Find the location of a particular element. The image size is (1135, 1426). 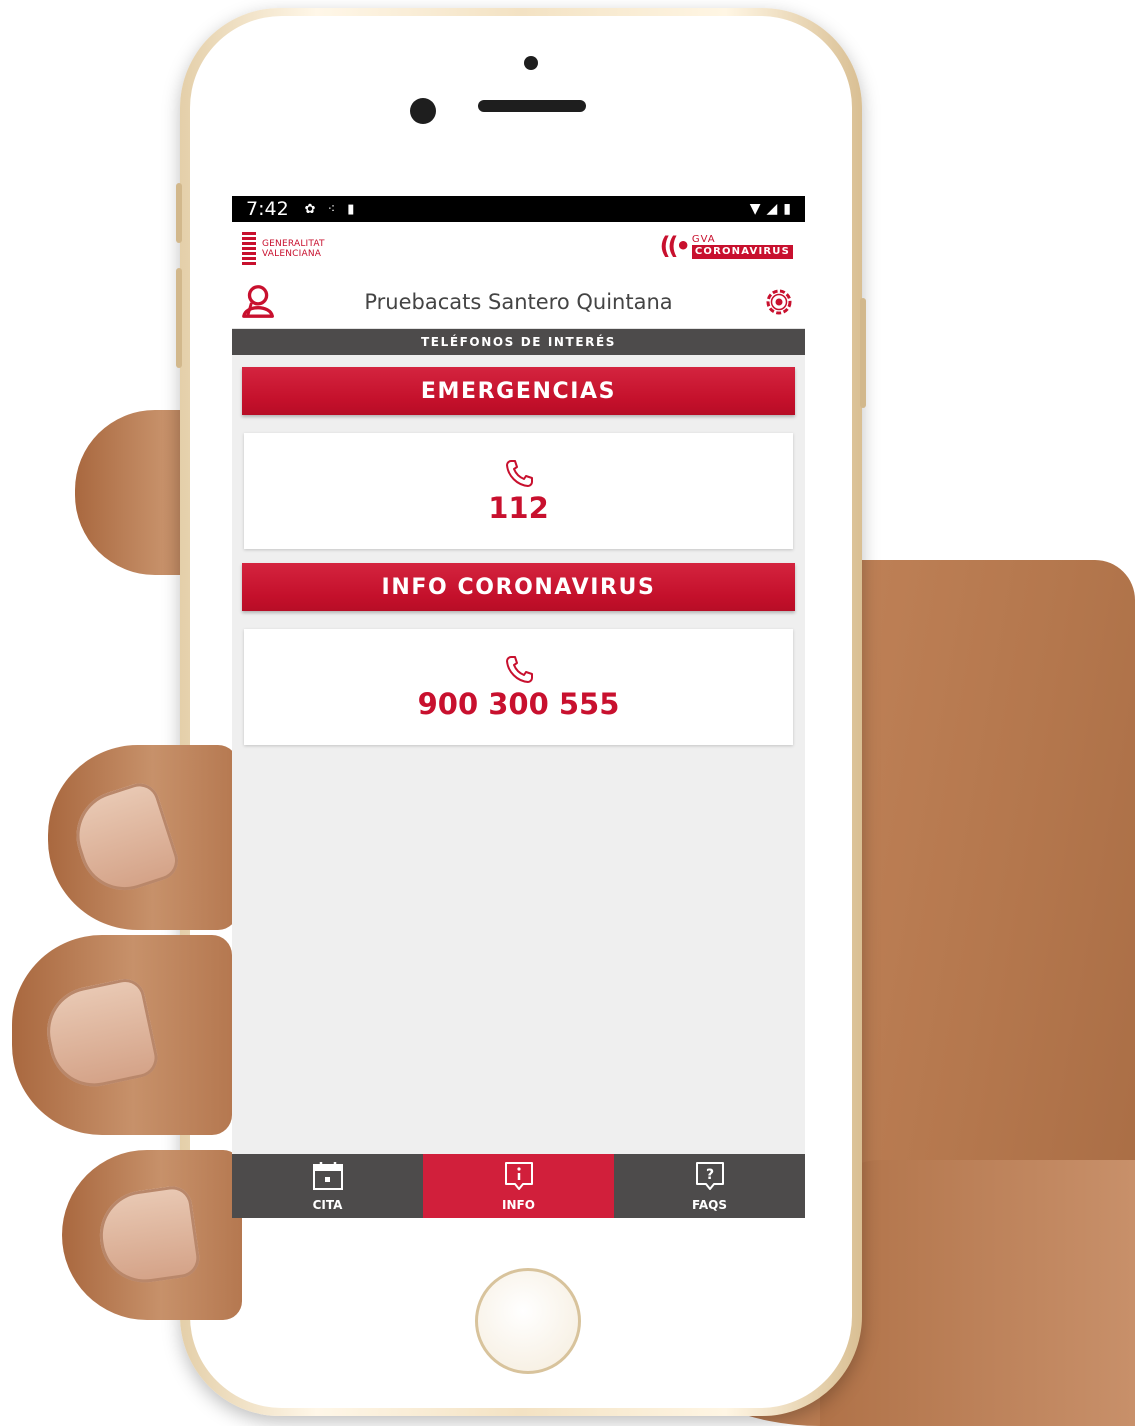

nav-label-faqs: FAQS is located at coordinates (709, 1205).